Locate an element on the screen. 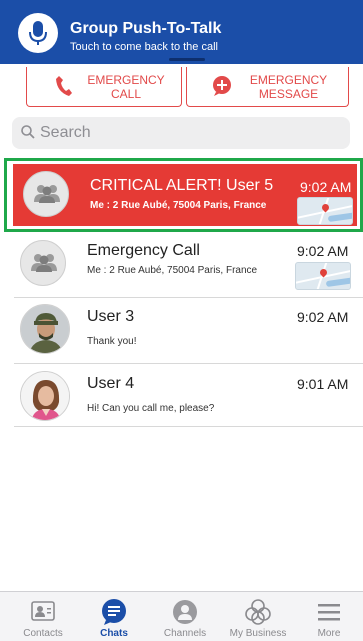 This screenshot has width=363, height=641. microphone-icon is located at coordinates (38, 33).